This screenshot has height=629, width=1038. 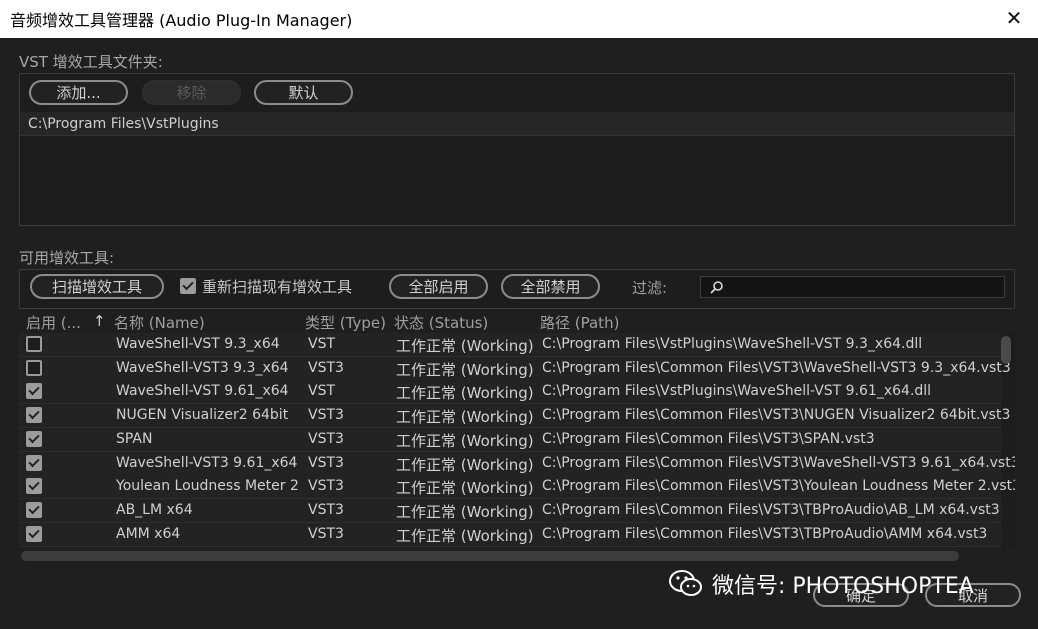 I want to click on watermark: 微信号: PHOTOSHOPTEA, so click(x=821, y=584).